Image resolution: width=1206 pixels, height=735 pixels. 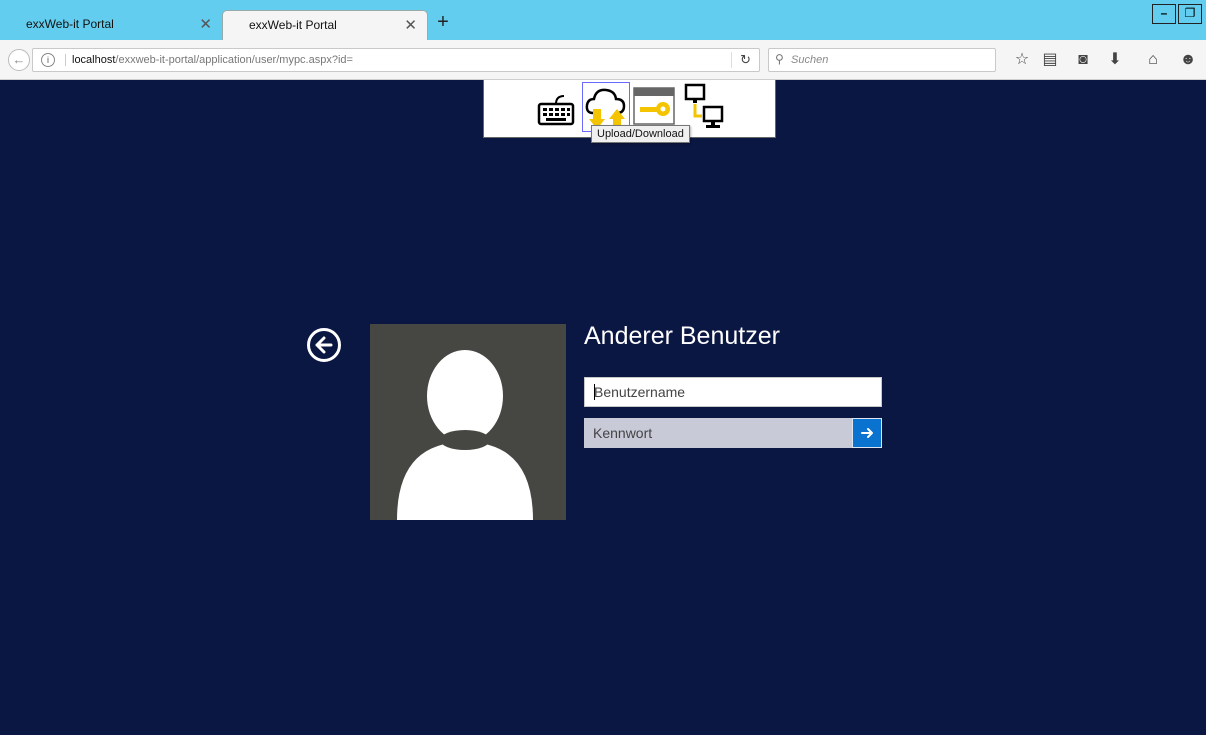 I want to click on bookmark-star-icon: ☆, so click(x=1022, y=60).